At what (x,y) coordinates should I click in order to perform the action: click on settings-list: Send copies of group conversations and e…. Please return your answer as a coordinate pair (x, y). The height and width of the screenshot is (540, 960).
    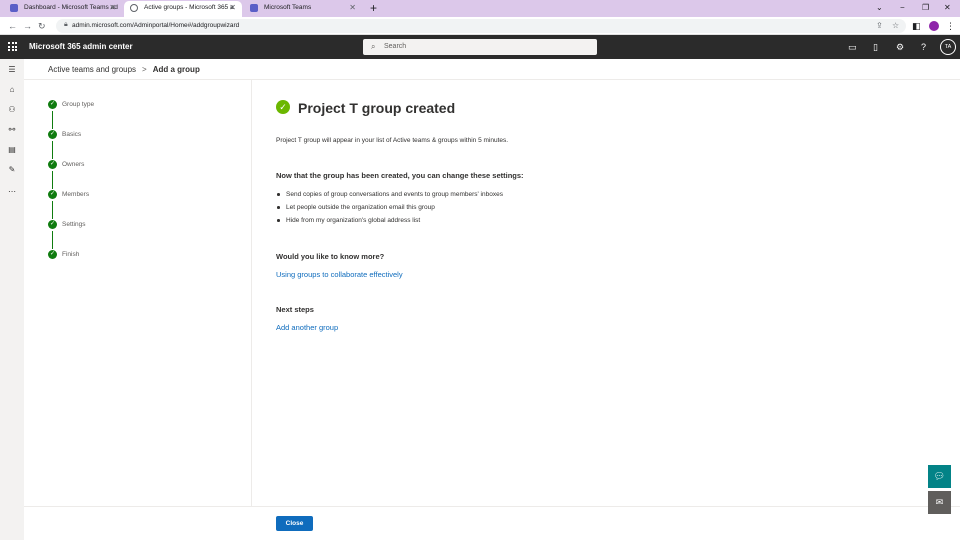
    Looking at the image, I should click on (389, 207).